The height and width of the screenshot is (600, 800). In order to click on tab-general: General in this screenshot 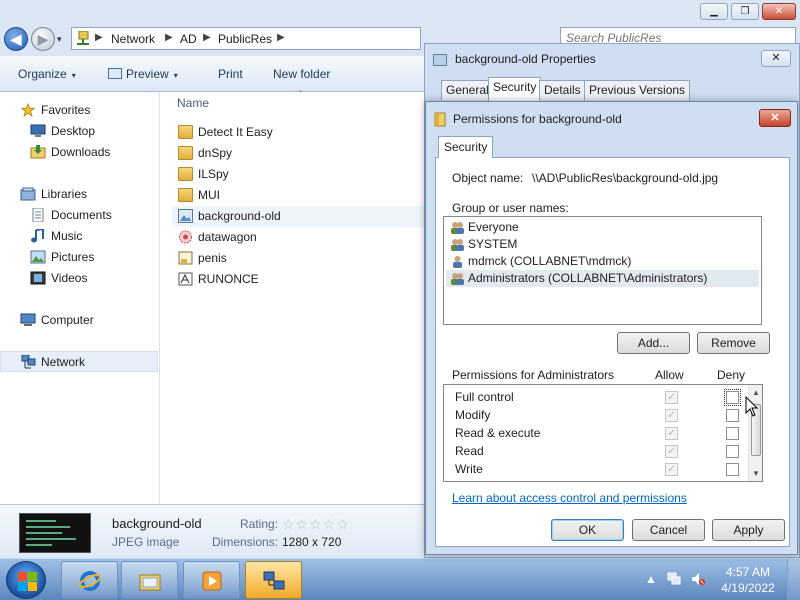, I will do `click(467, 90)`.